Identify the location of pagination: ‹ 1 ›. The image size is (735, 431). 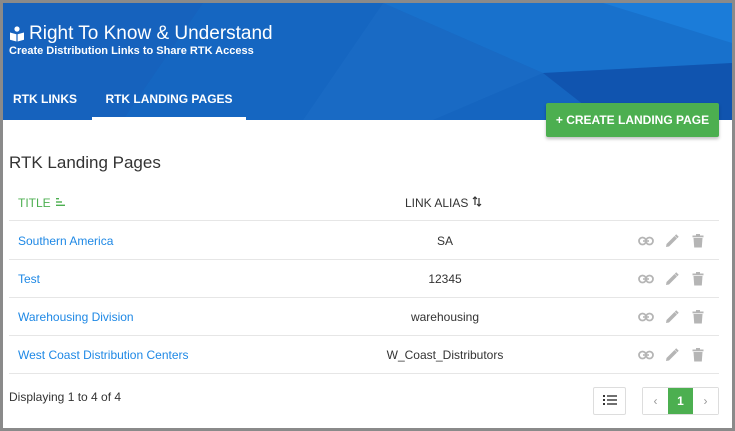
(680, 401).